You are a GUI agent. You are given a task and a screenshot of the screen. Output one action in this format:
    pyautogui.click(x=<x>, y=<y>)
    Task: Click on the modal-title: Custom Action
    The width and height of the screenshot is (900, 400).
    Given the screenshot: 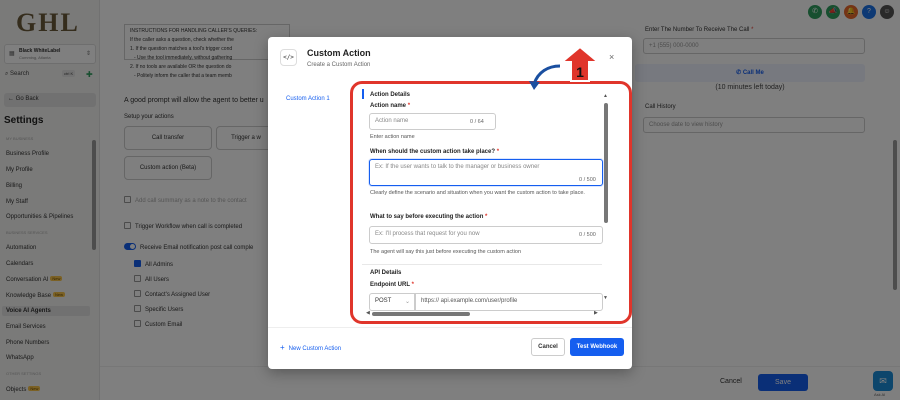 What is the action you would take?
    pyautogui.click(x=339, y=53)
    